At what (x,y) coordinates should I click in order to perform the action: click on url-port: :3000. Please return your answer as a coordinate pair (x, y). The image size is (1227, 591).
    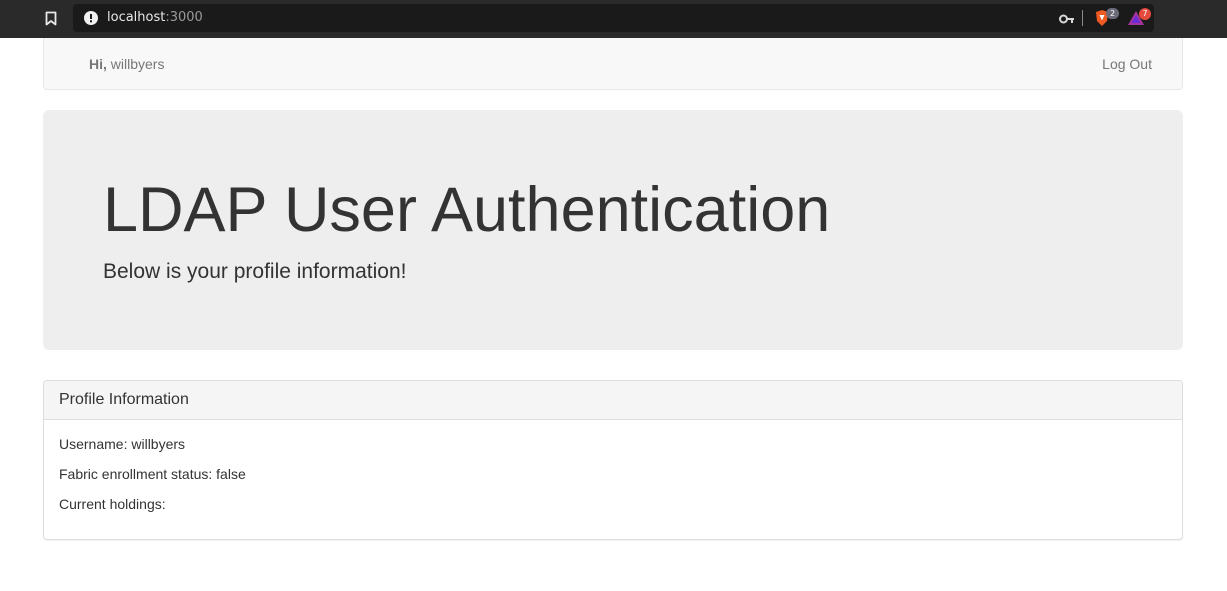
    Looking at the image, I should click on (184, 17).